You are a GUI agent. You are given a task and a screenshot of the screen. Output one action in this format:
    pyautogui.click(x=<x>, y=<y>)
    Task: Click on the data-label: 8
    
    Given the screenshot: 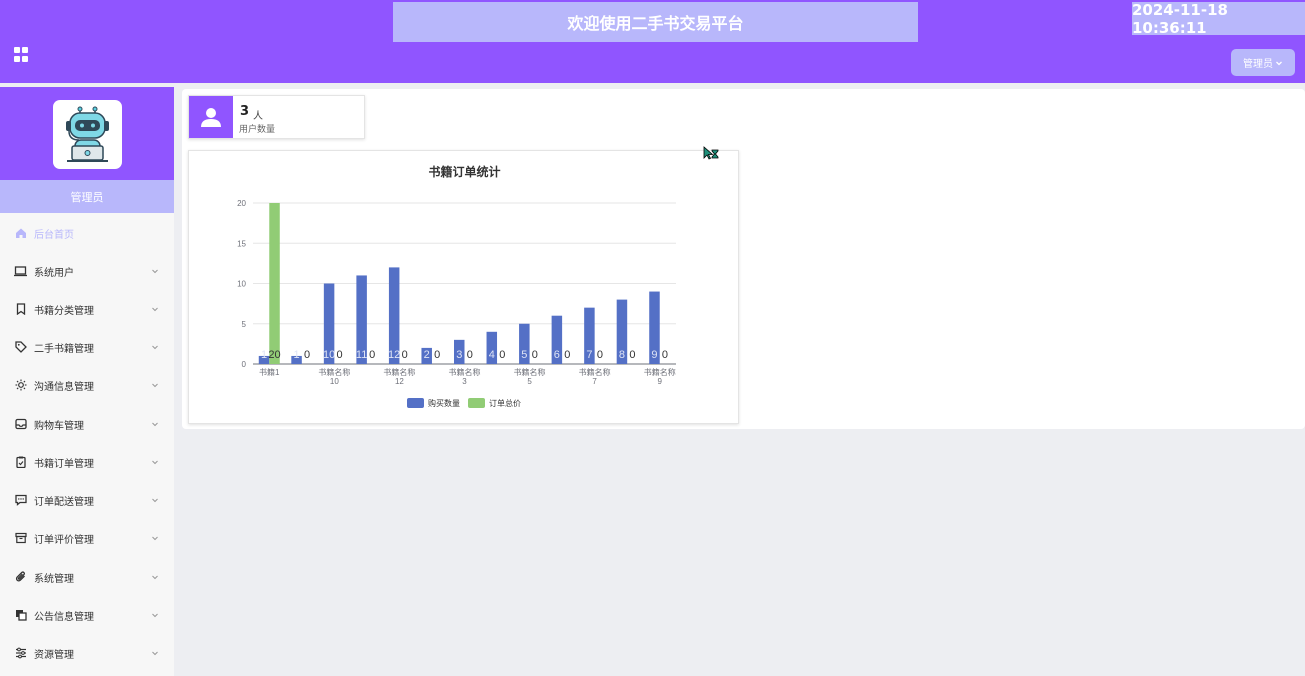 What is the action you would take?
    pyautogui.click(x=622, y=355)
    